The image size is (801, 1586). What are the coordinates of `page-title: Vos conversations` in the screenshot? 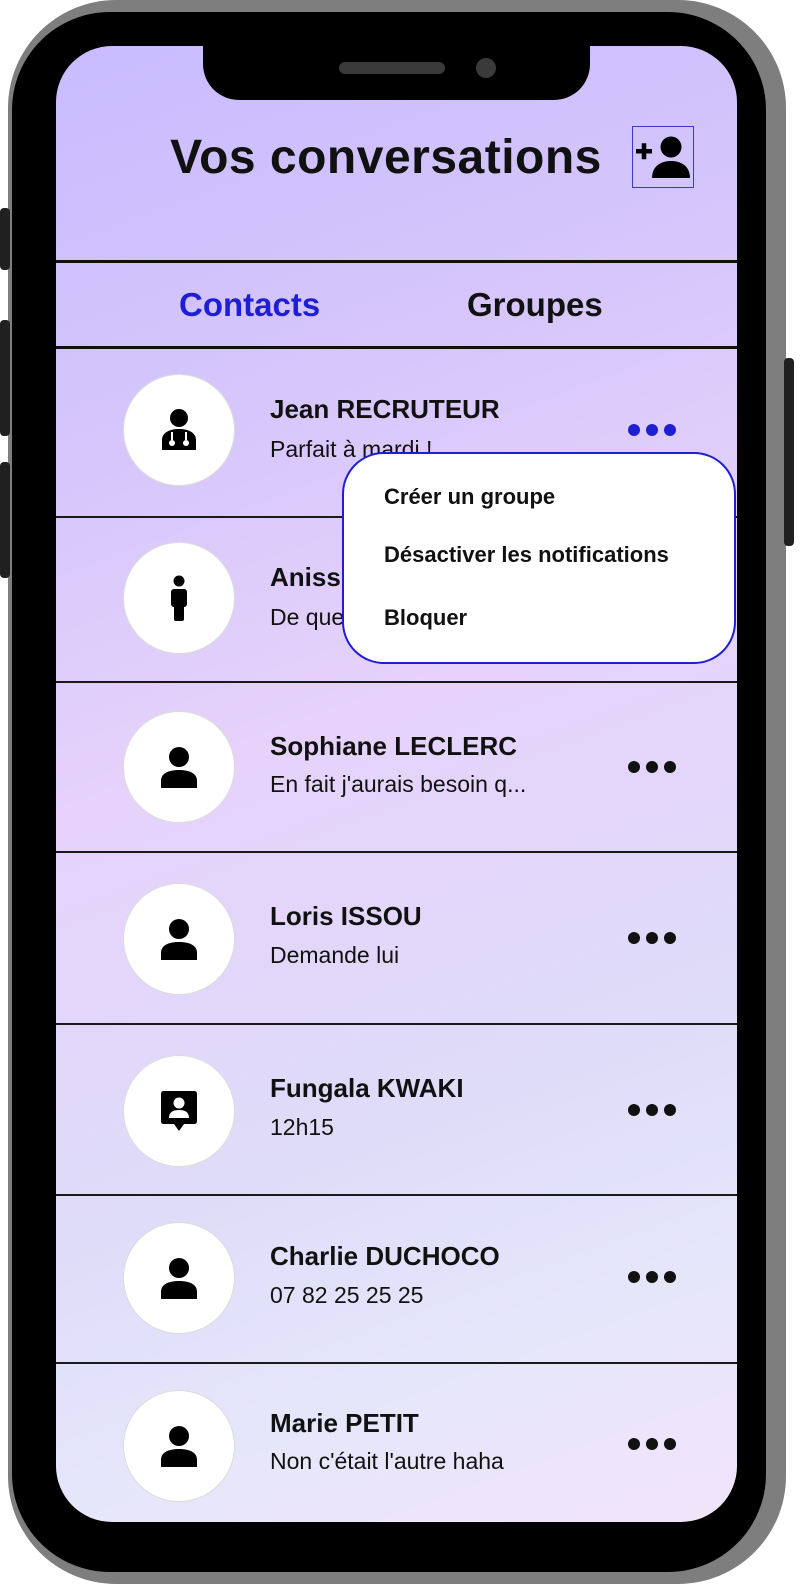 It's located at (386, 157).